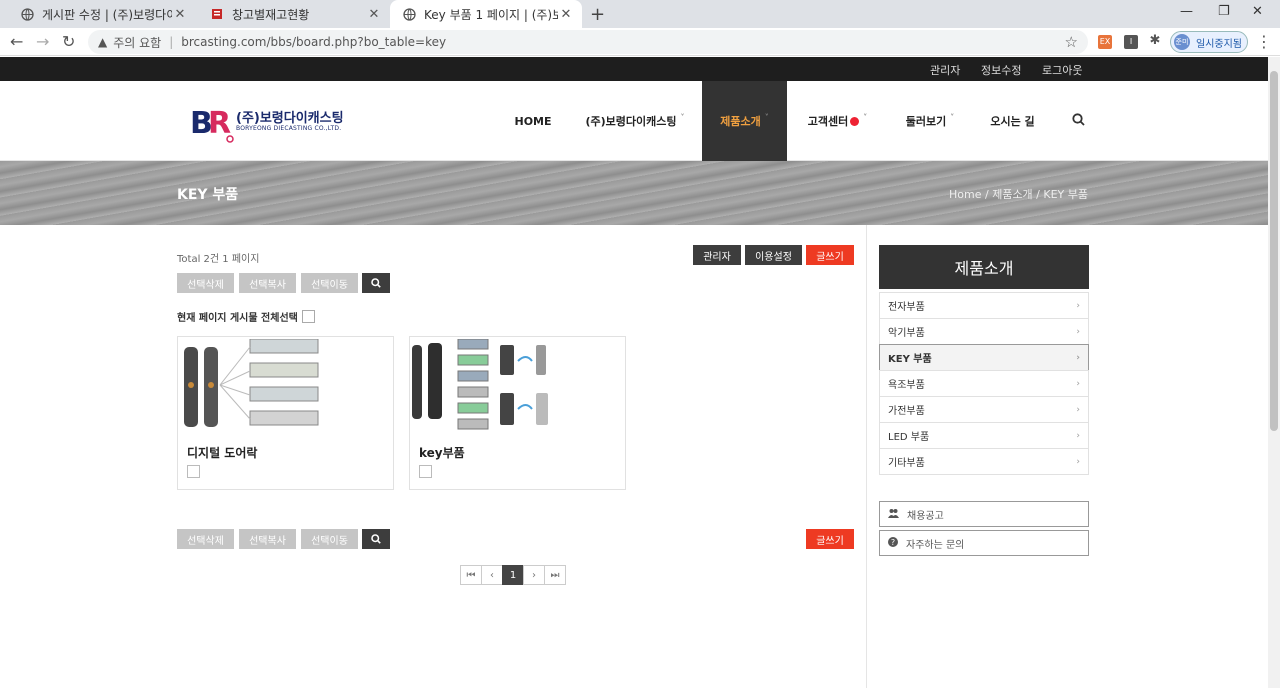 The image size is (1280, 688). What do you see at coordinates (329, 283) in the screenshot?
I see `move-selected-button: 선택이동` at bounding box center [329, 283].